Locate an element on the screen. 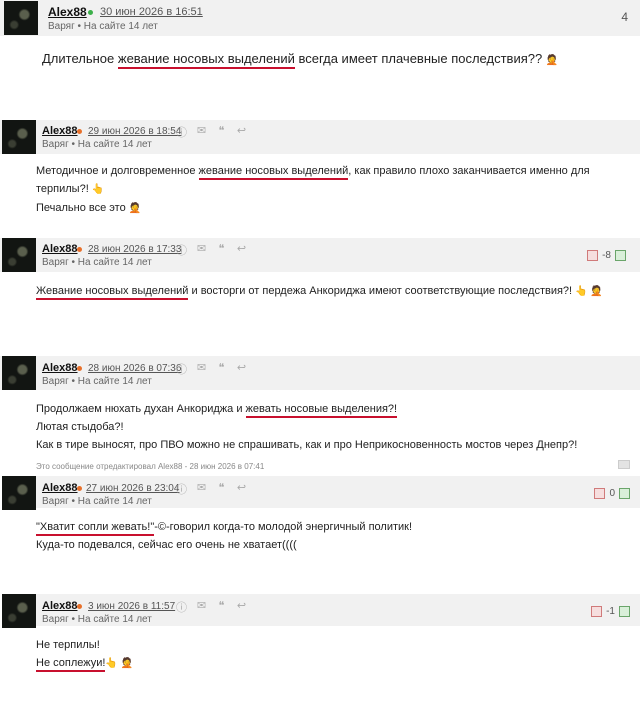  comment-date: 27 июн 2026 в 23:04 is located at coordinates (132, 488).